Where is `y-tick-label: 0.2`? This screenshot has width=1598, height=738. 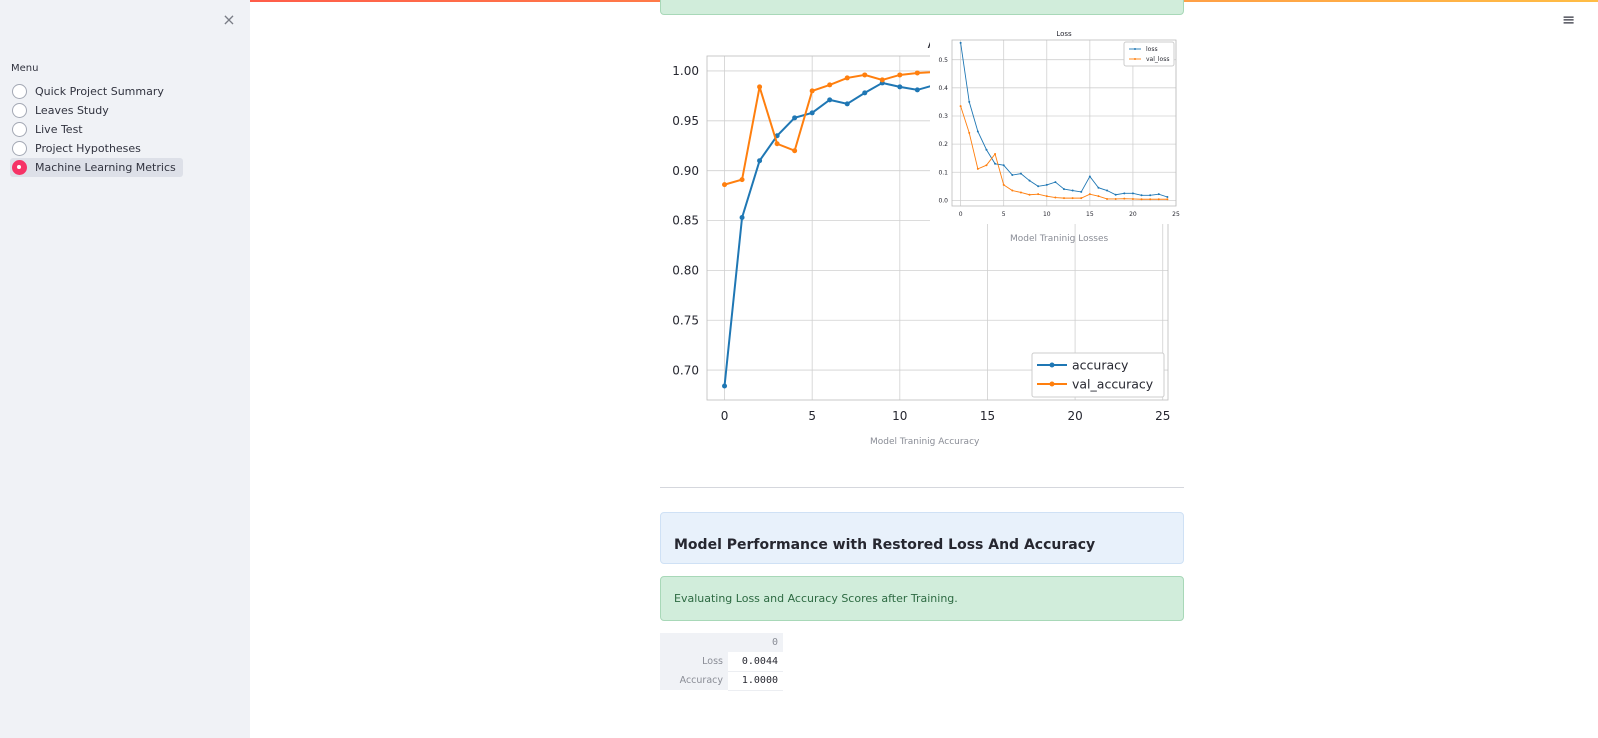 y-tick-label: 0.2 is located at coordinates (943, 144).